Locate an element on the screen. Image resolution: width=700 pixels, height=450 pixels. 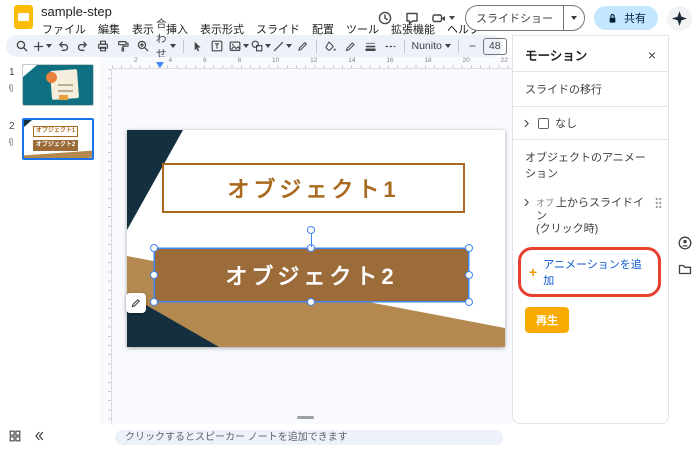
grid-view-icon is located at coordinates (15, 436).